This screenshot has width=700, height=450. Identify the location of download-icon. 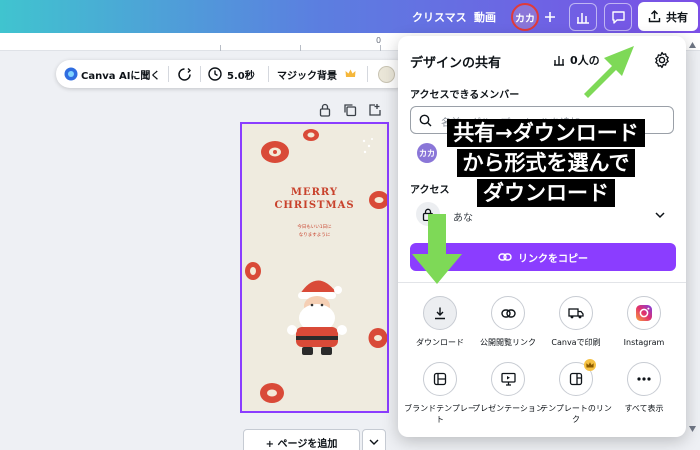
(440, 313).